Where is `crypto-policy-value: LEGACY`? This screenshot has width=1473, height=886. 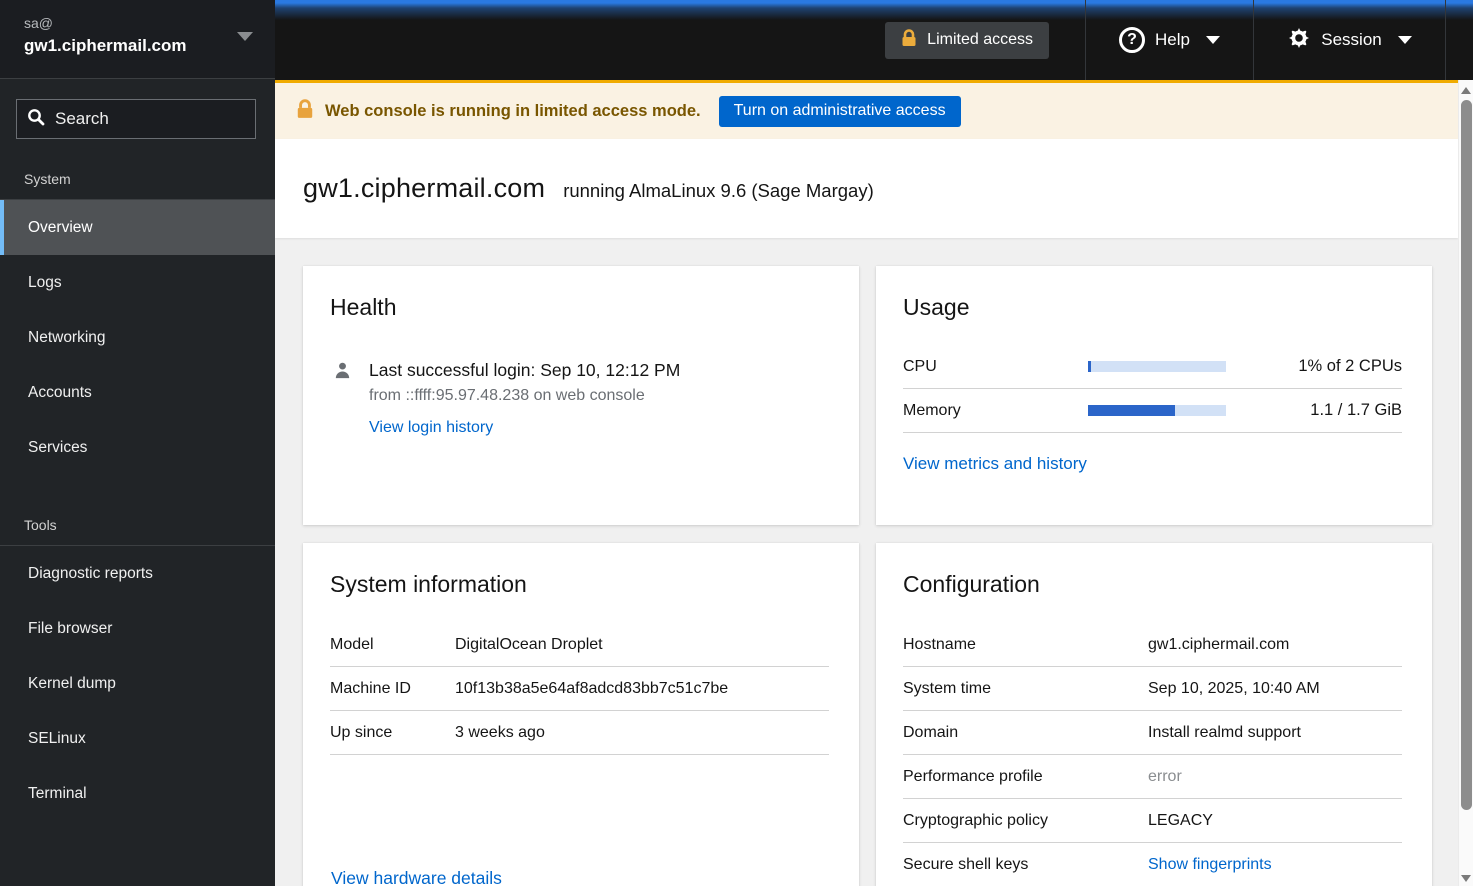
crypto-policy-value: LEGACY is located at coordinates (1180, 820).